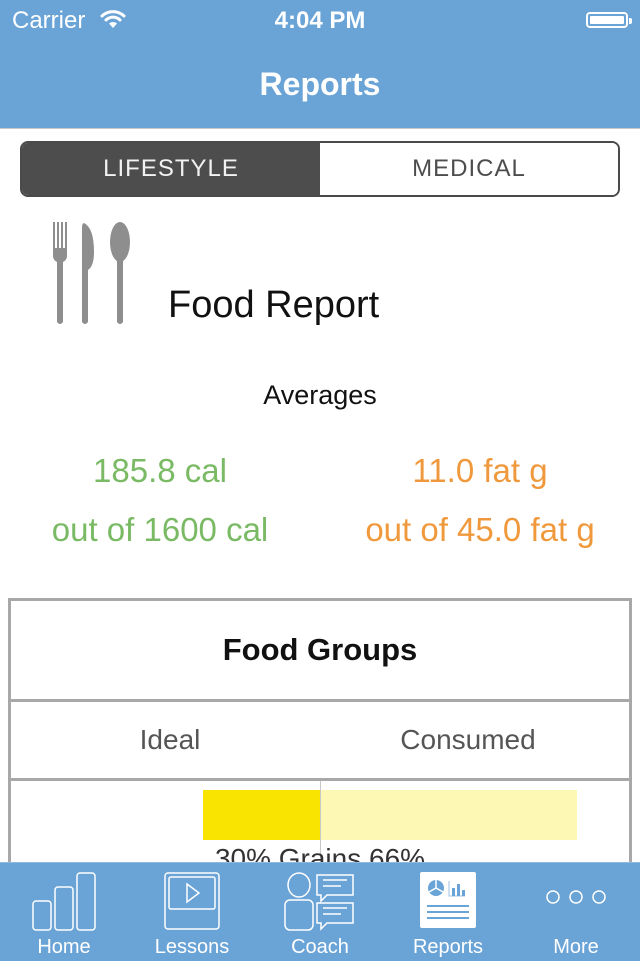 This screenshot has height=961, width=640. Describe the element at coordinates (64, 947) in the screenshot. I see `tab-home-label: Home` at that location.